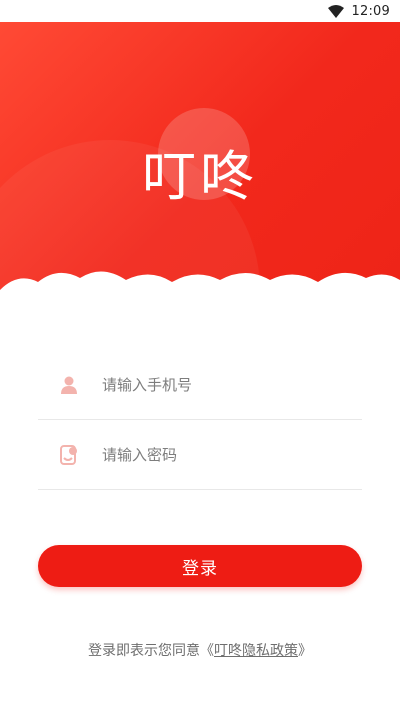  What do you see at coordinates (144, 651) in the screenshot?
I see `agreement-prefix: 登录即表示您同意` at bounding box center [144, 651].